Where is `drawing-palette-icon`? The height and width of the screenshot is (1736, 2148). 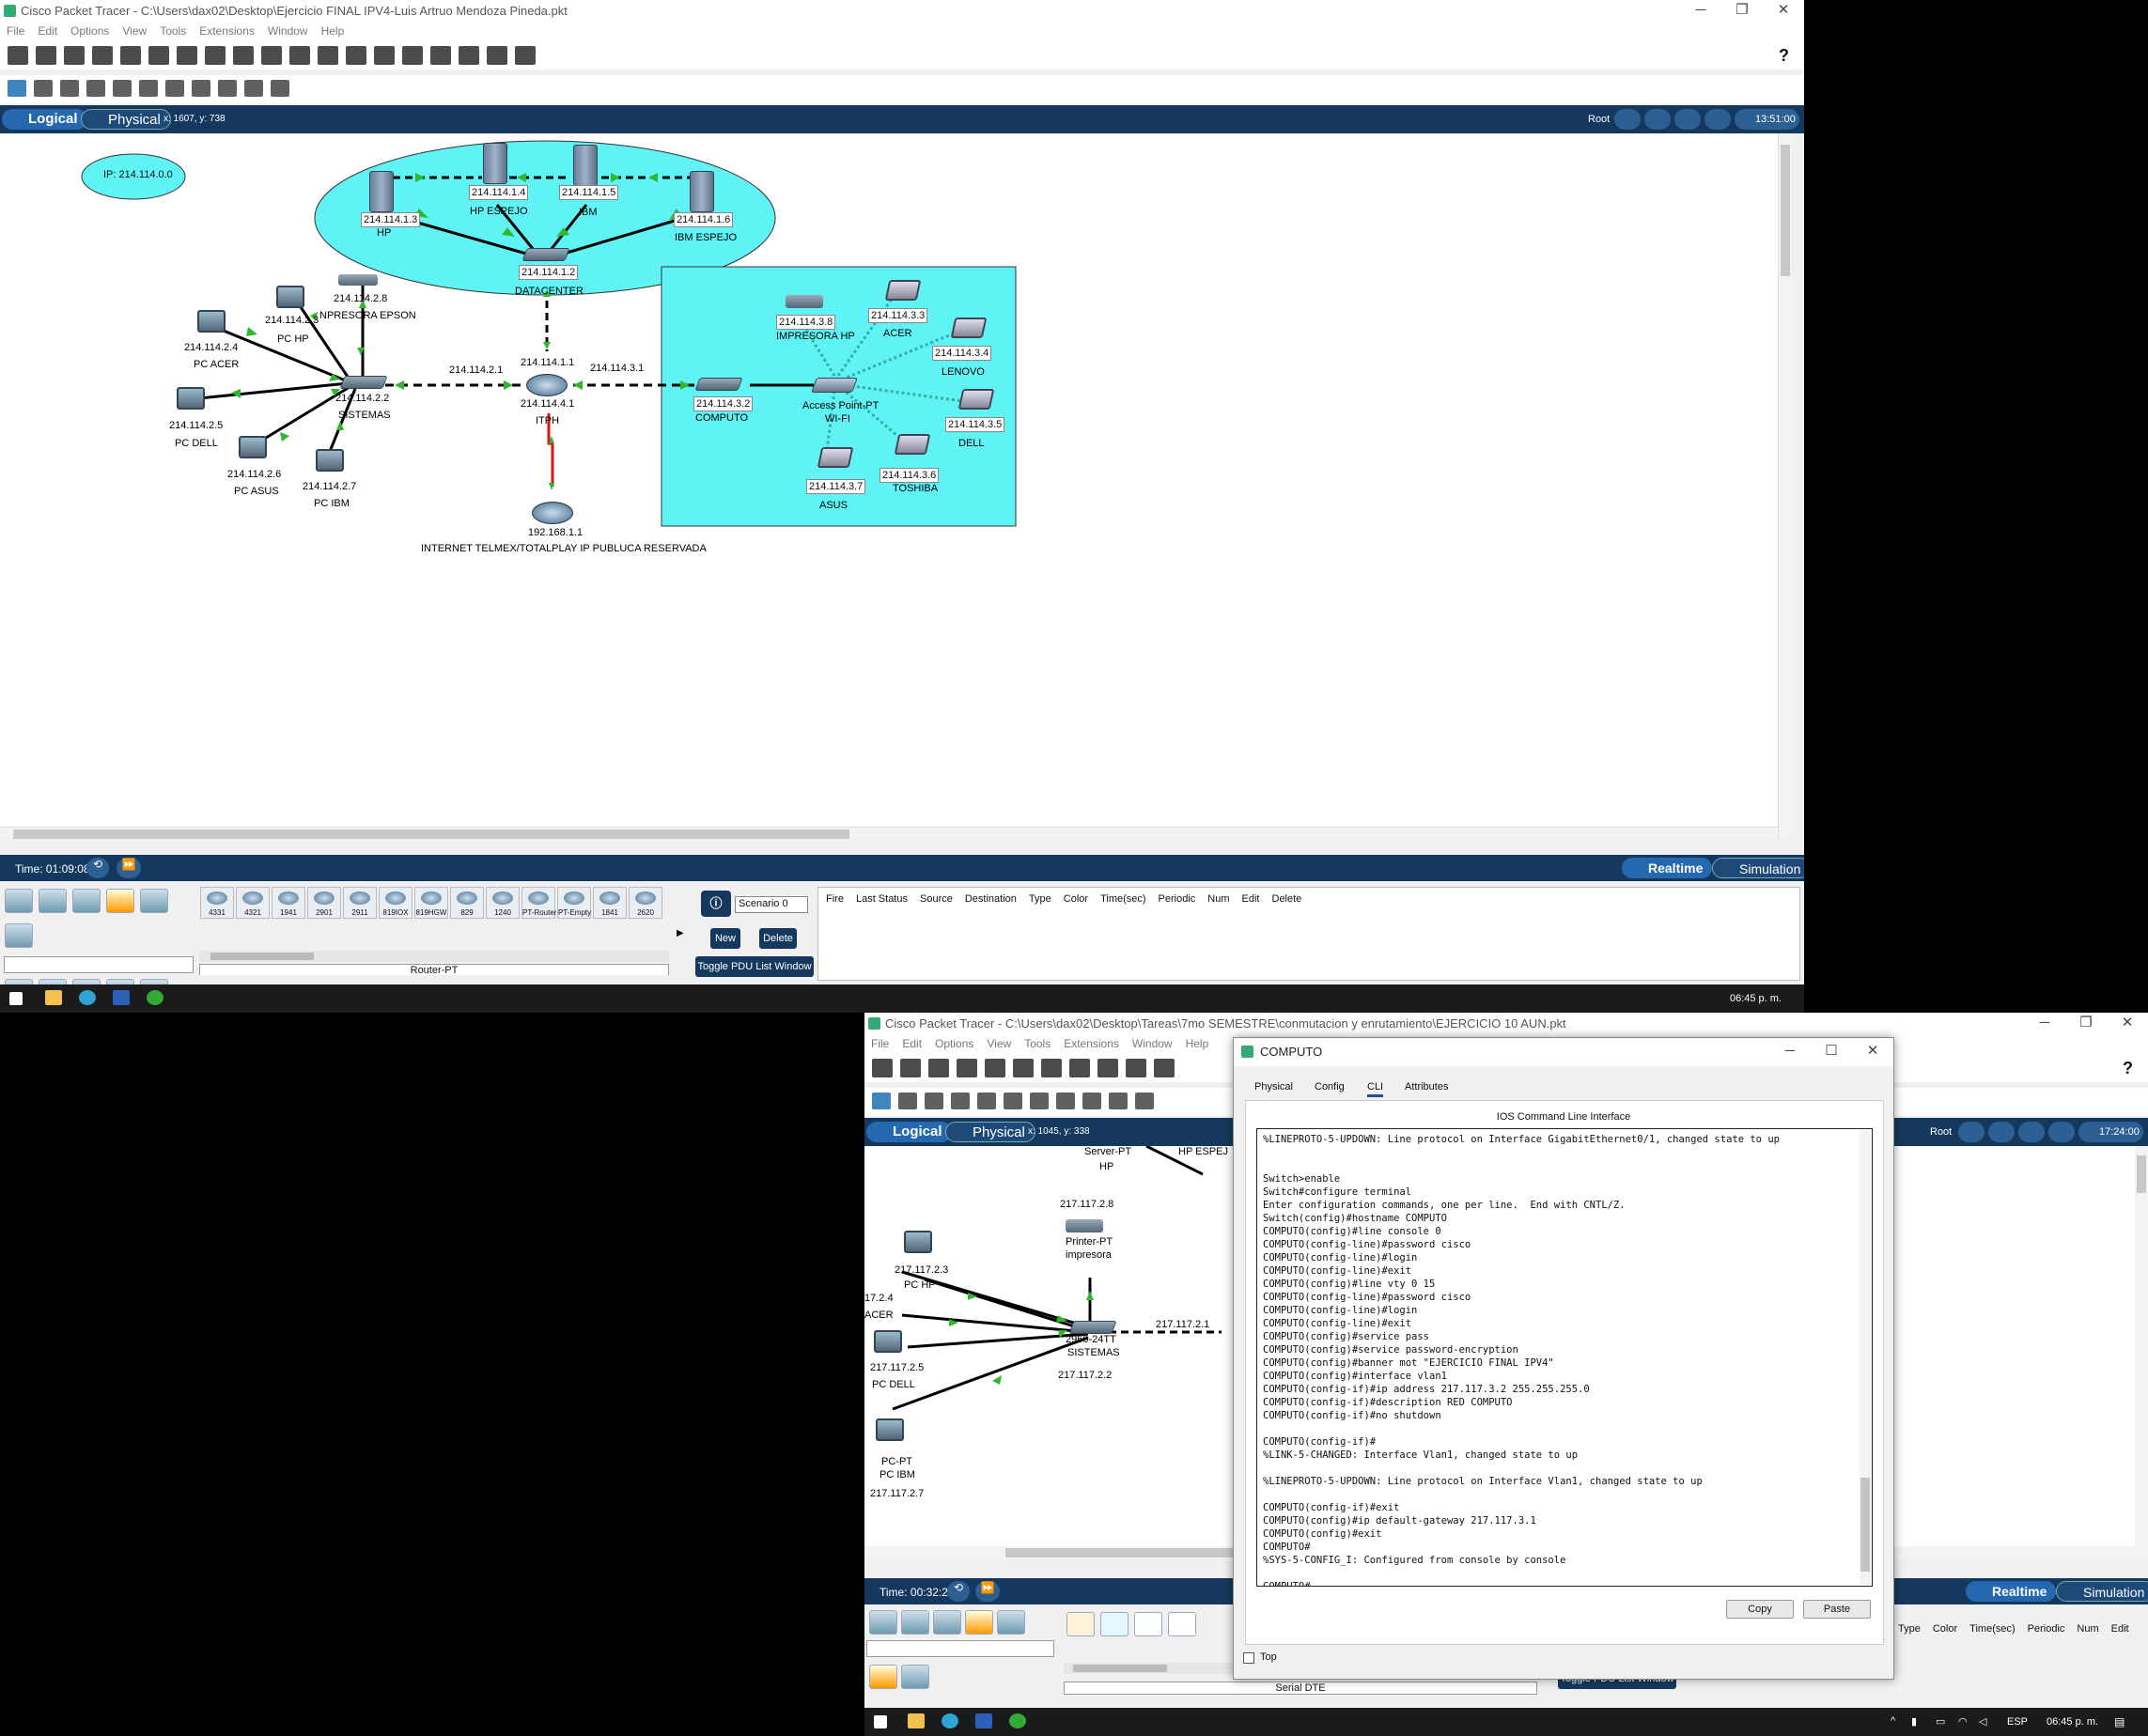 drawing-palette-icon is located at coordinates (412, 55).